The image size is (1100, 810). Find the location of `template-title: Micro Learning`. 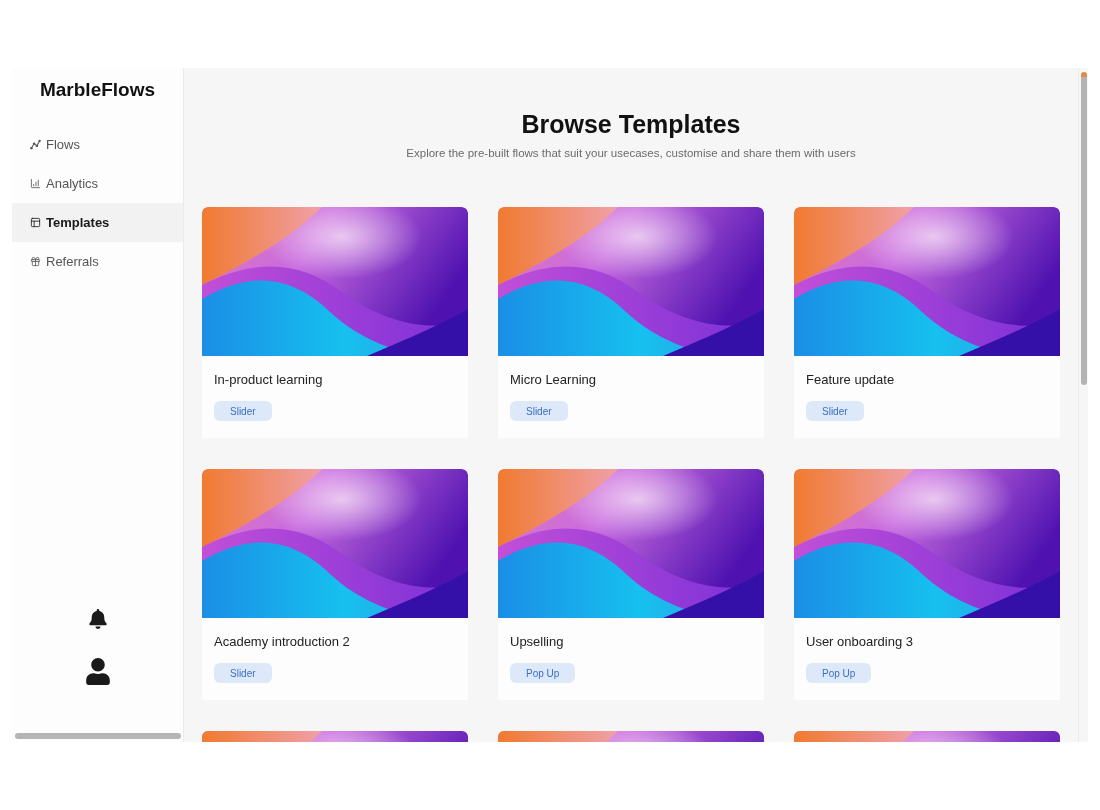

template-title: Micro Learning is located at coordinates (553, 380).